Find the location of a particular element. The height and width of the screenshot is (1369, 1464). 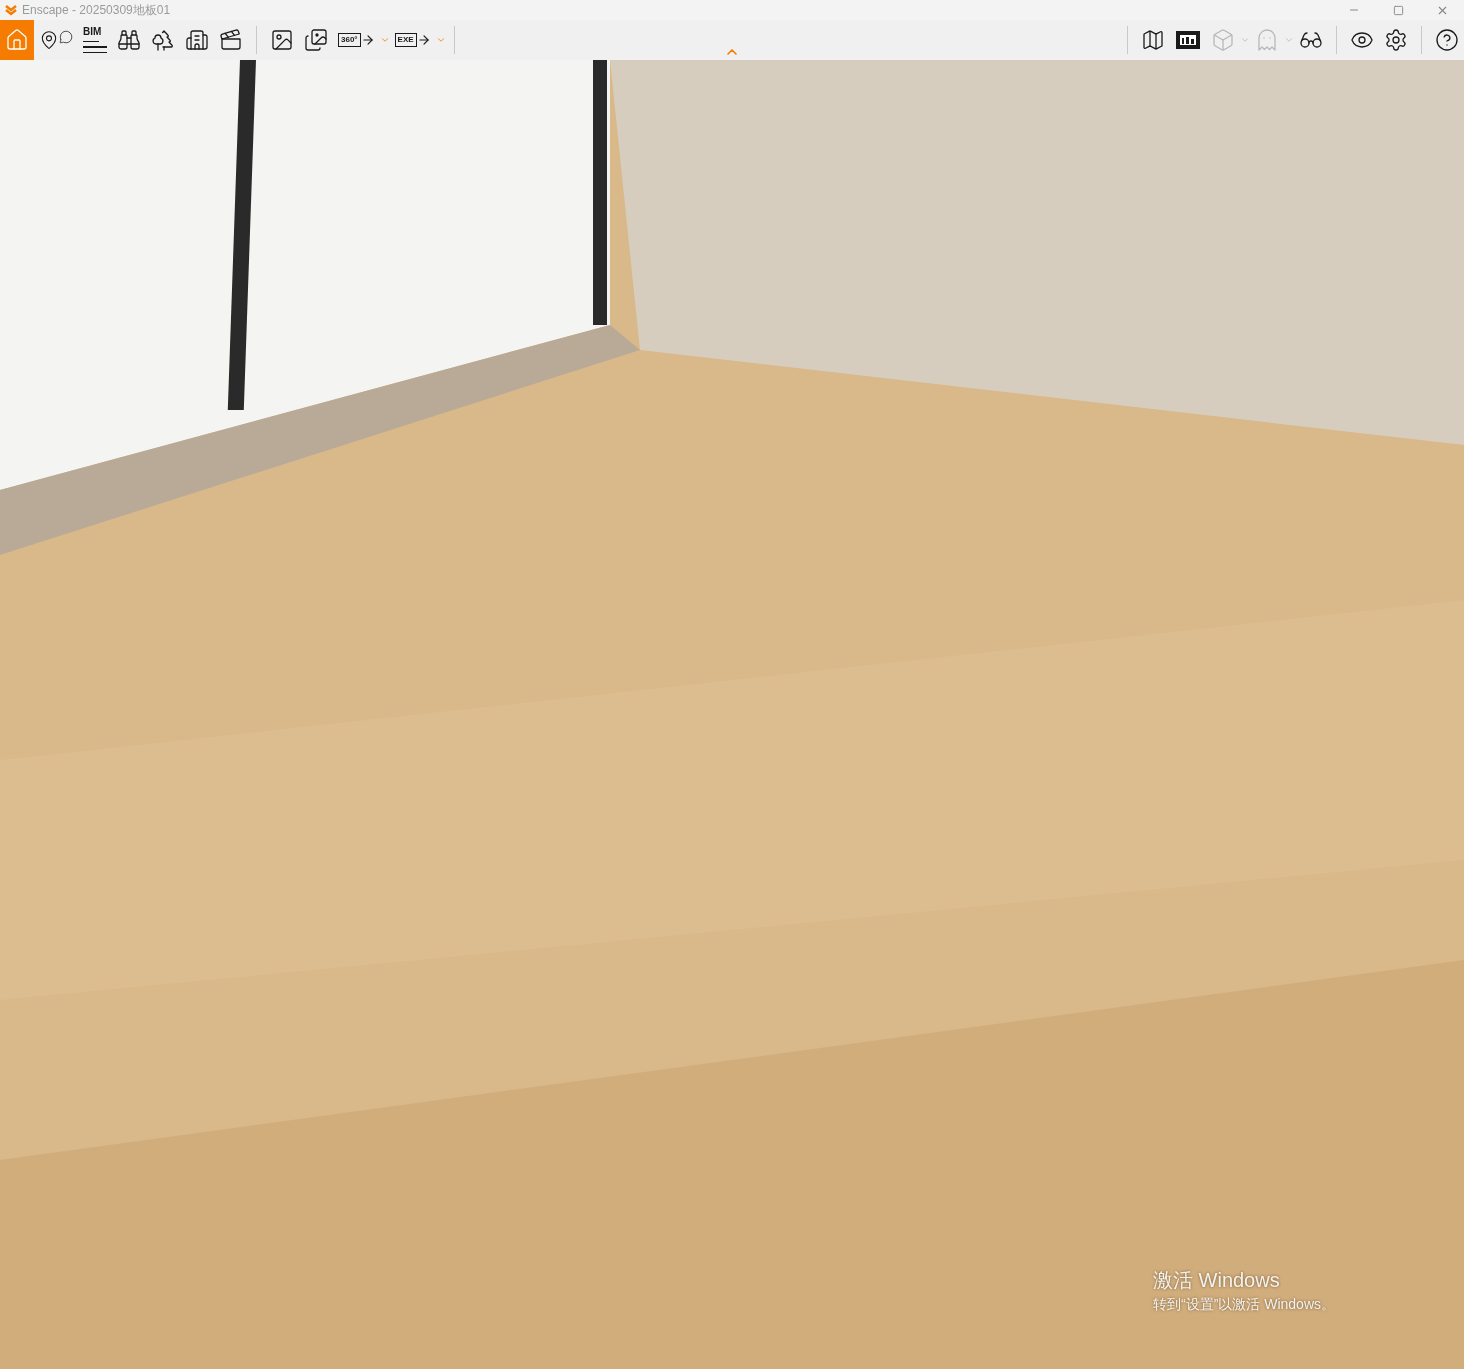

home-icon is located at coordinates (17, 40).